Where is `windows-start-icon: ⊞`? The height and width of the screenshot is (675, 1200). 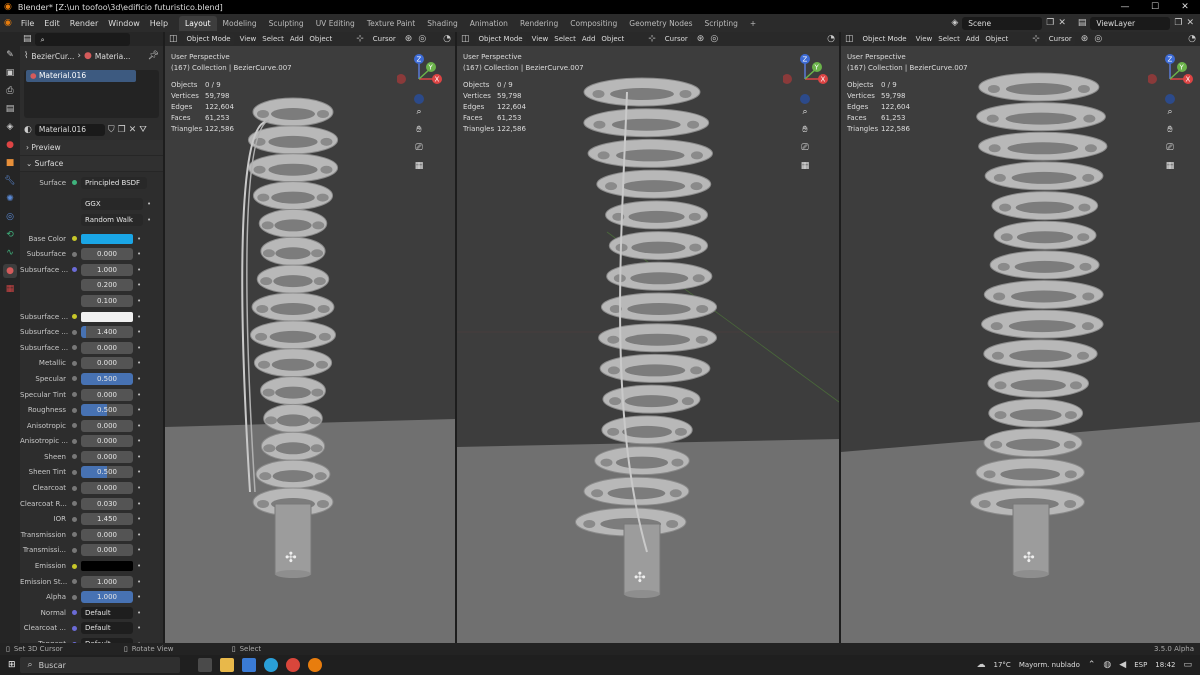 windows-start-icon: ⊞ is located at coordinates (12, 665).